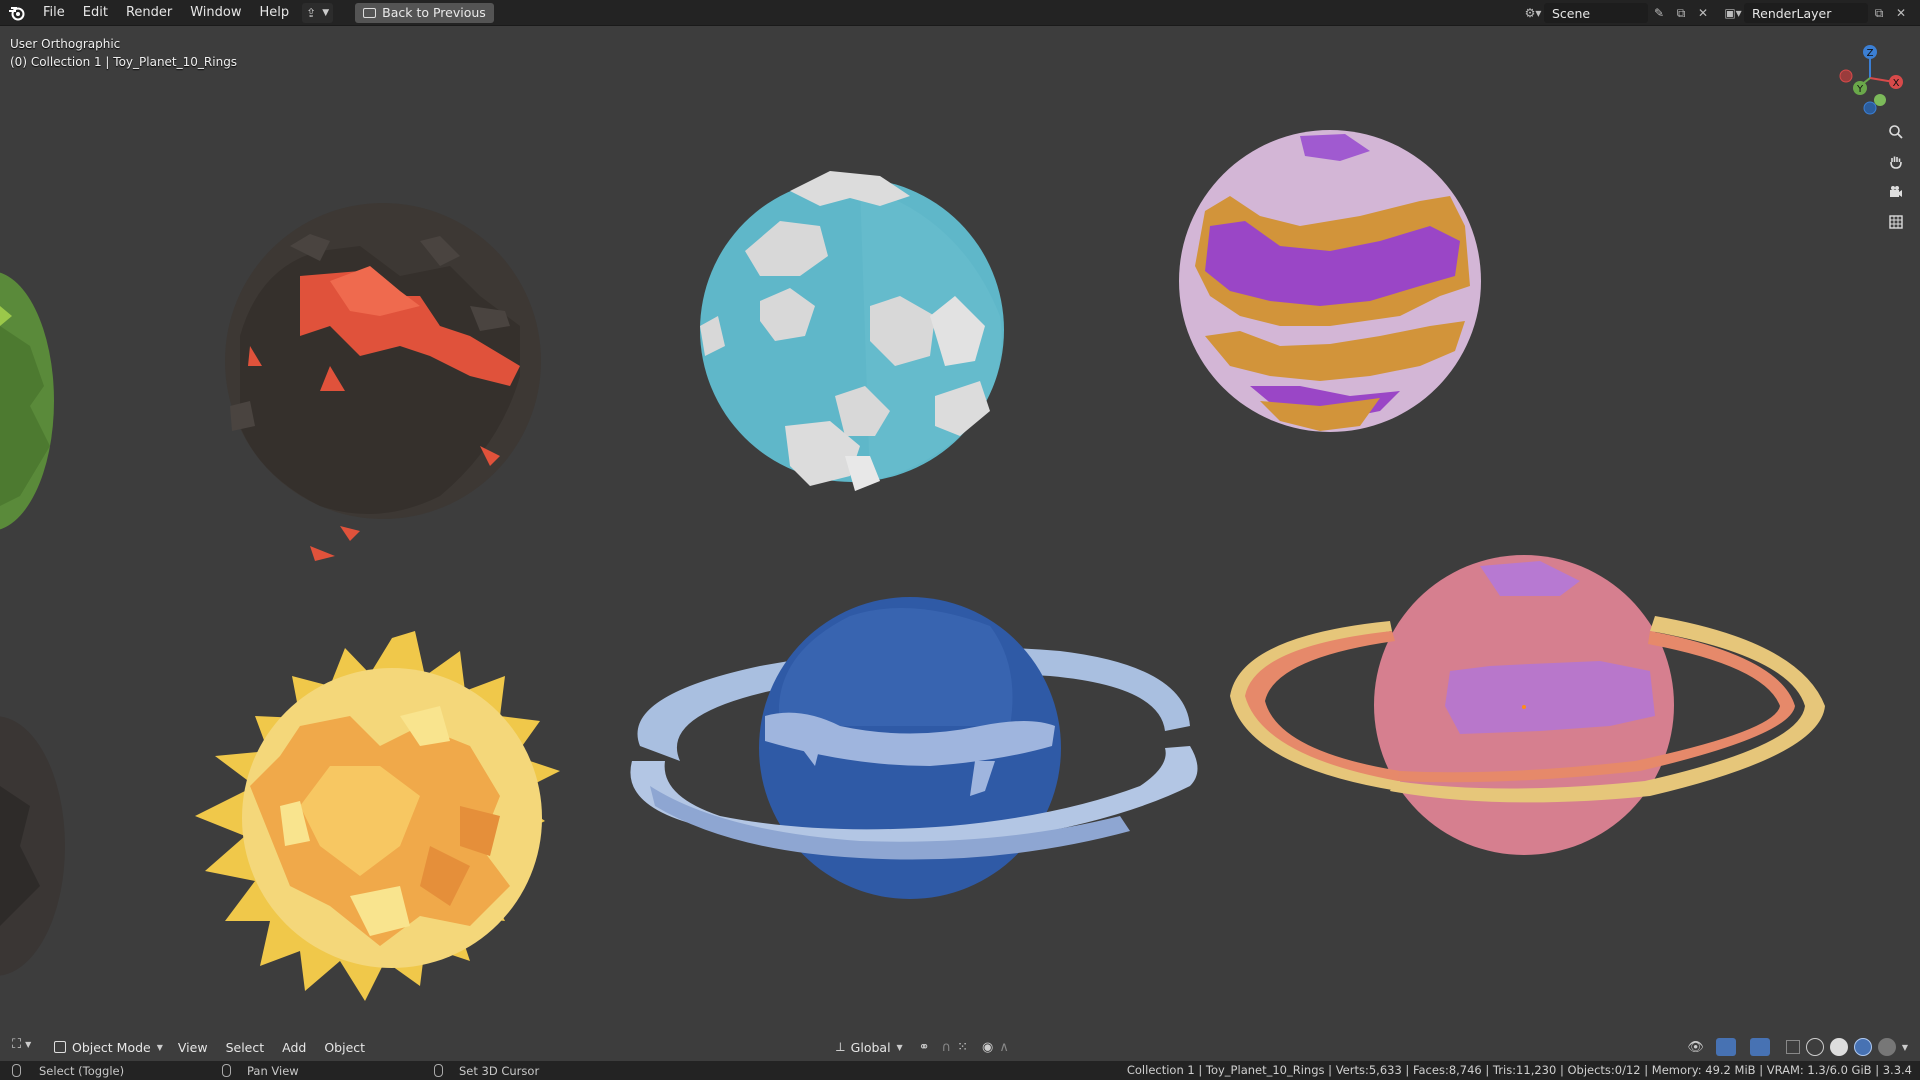 The height and width of the screenshot is (1080, 1920). I want to click on shading-tools: 👁 ▼, so click(1797, 1047).